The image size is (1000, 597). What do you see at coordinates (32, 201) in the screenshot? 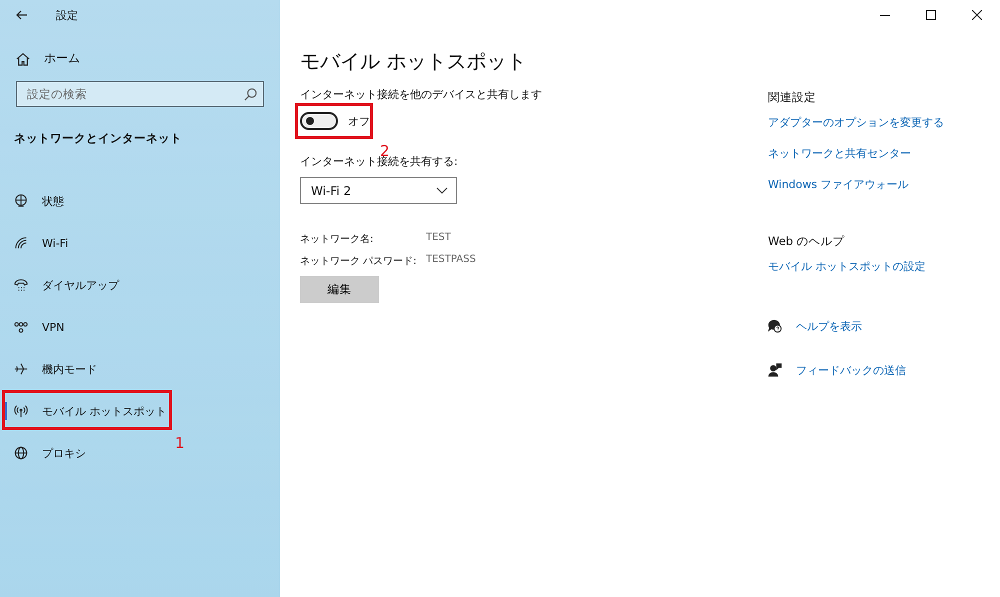
I see `nav-item: 状態` at bounding box center [32, 201].